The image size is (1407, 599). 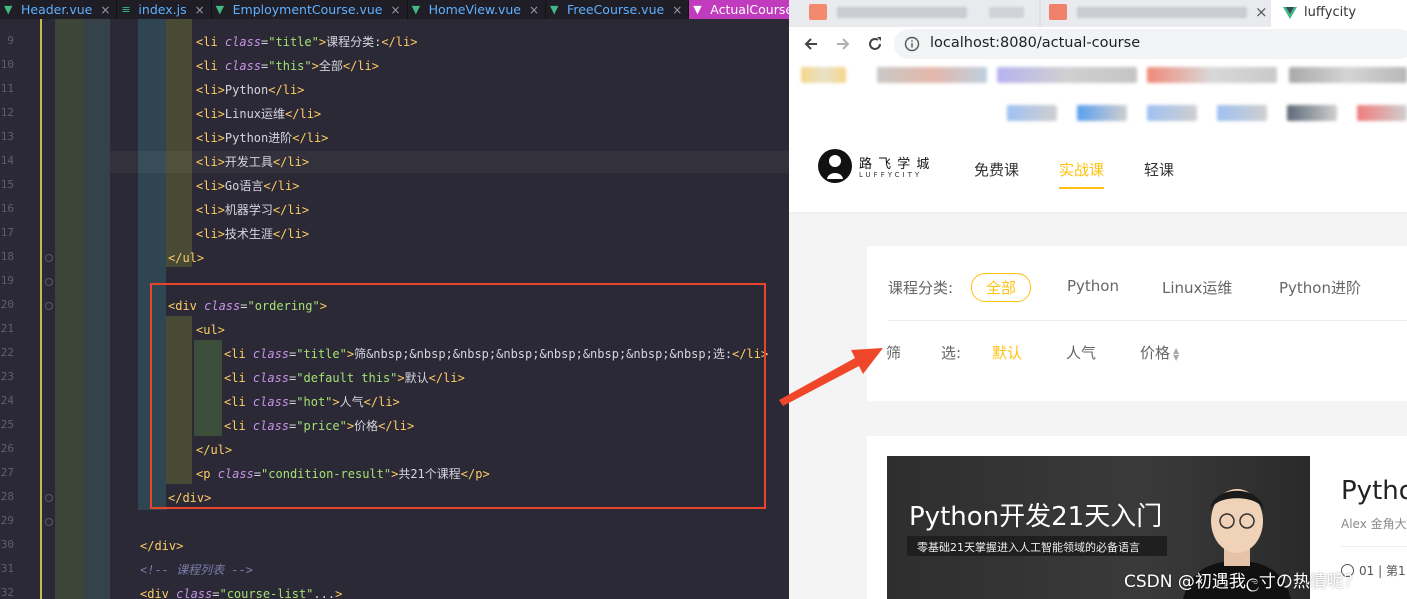 What do you see at coordinates (843, 44) in the screenshot?
I see `forward-arrow-icon` at bounding box center [843, 44].